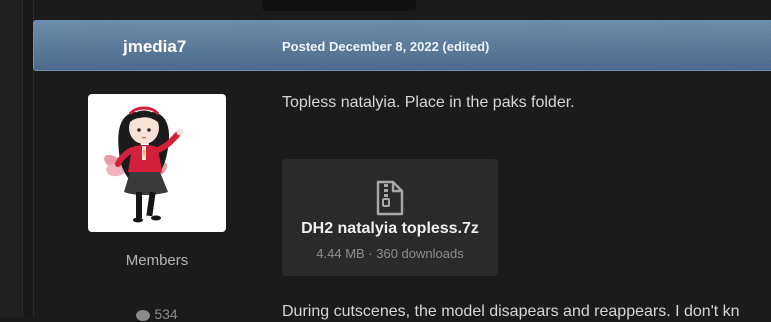 This screenshot has width=771, height=322. I want to click on avatar, so click(157, 163).